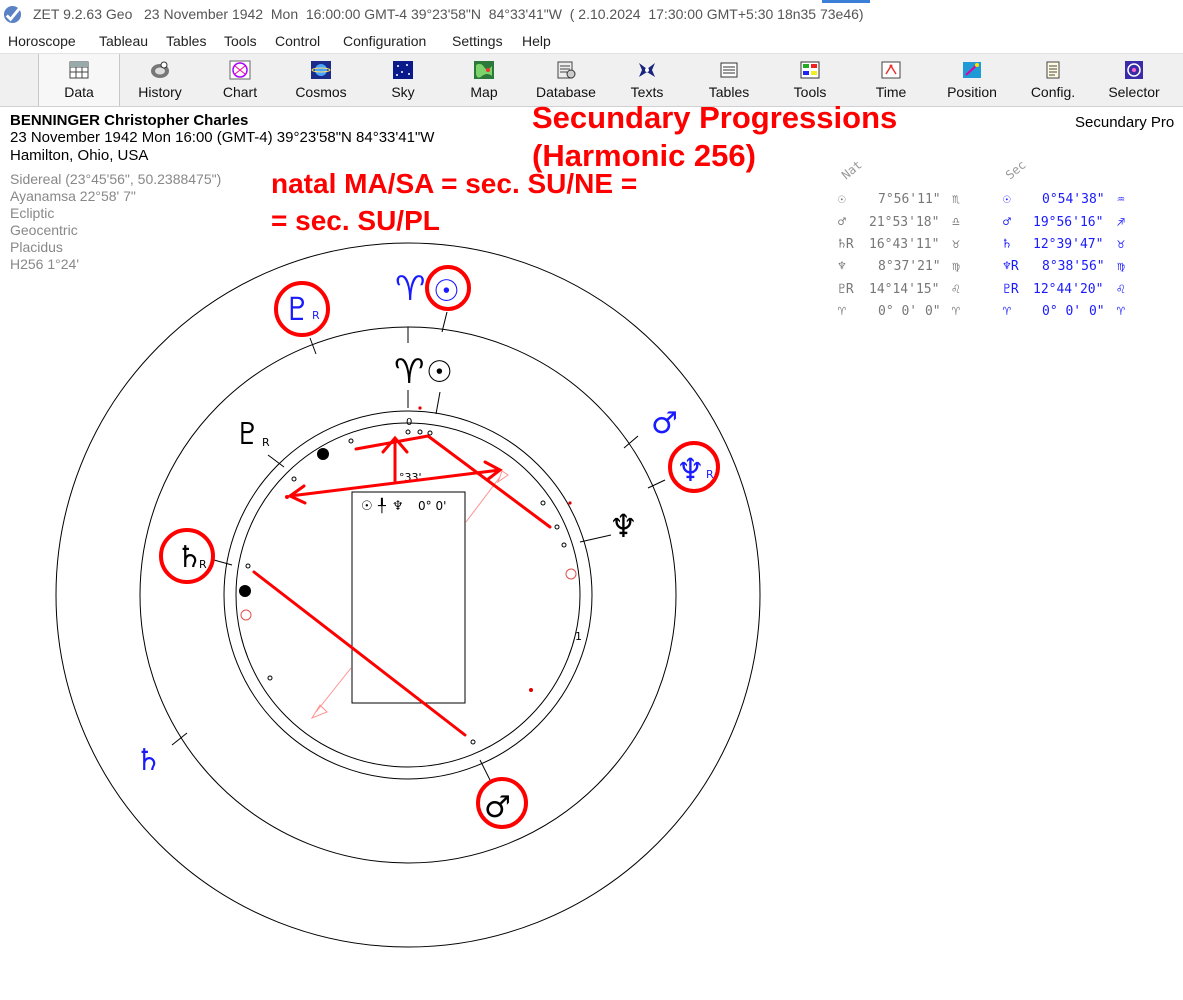 The width and height of the screenshot is (1183, 1000). Describe the element at coordinates (1053, 92) in the screenshot. I see `toolbar-config-label: Config.` at that location.